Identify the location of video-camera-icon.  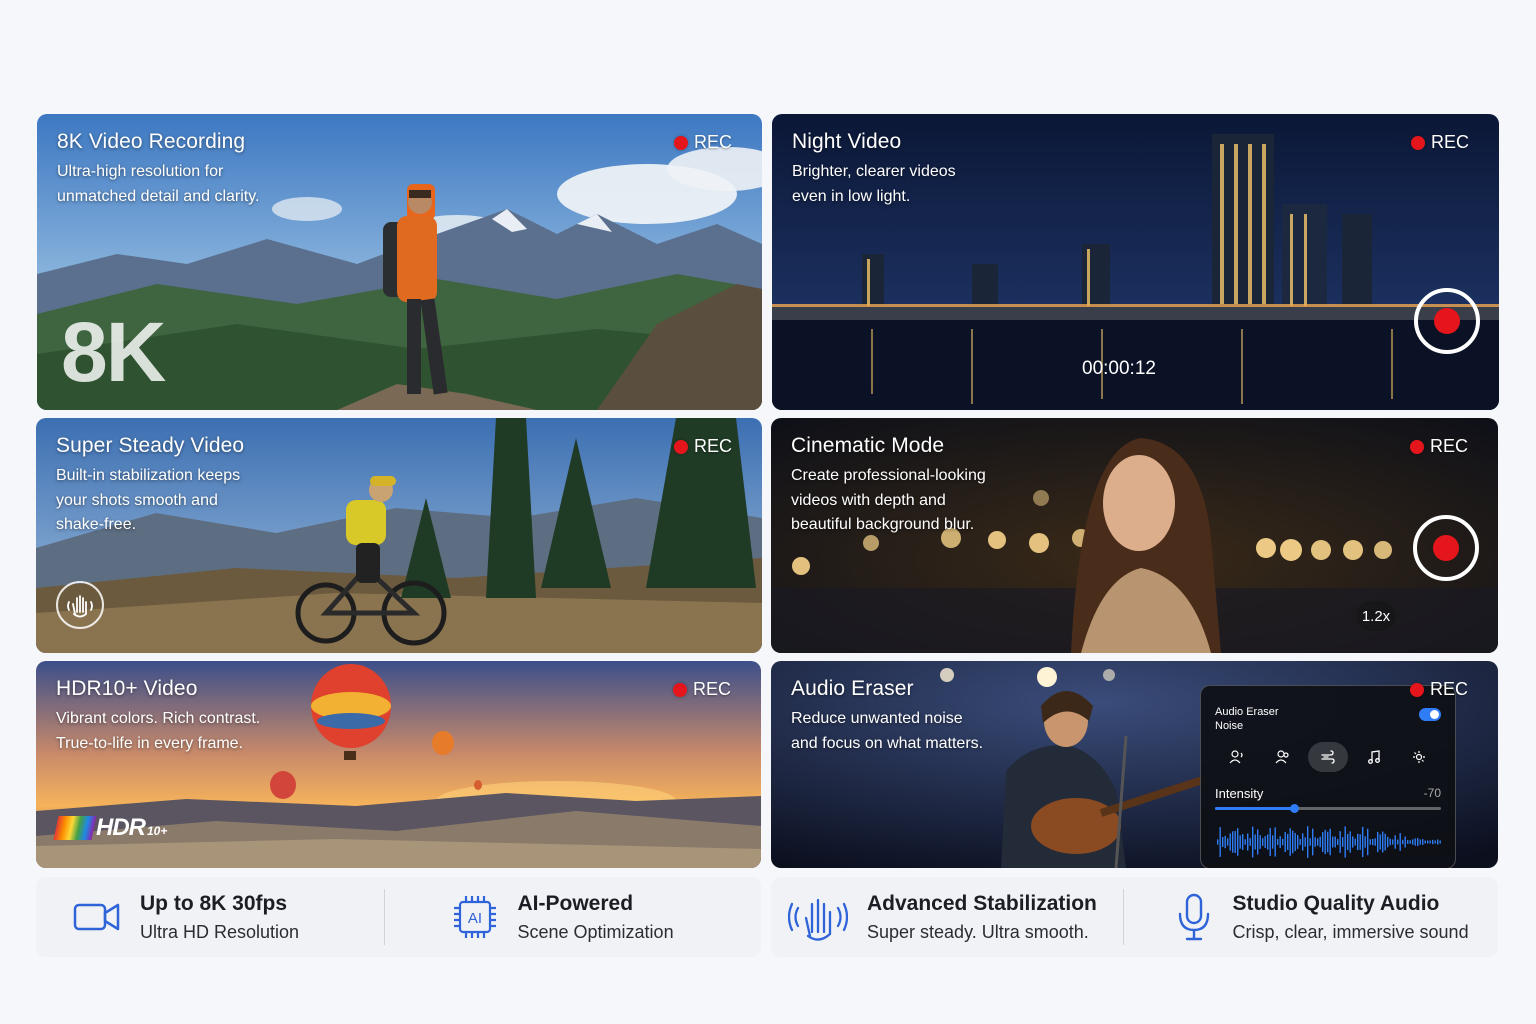
(97, 917).